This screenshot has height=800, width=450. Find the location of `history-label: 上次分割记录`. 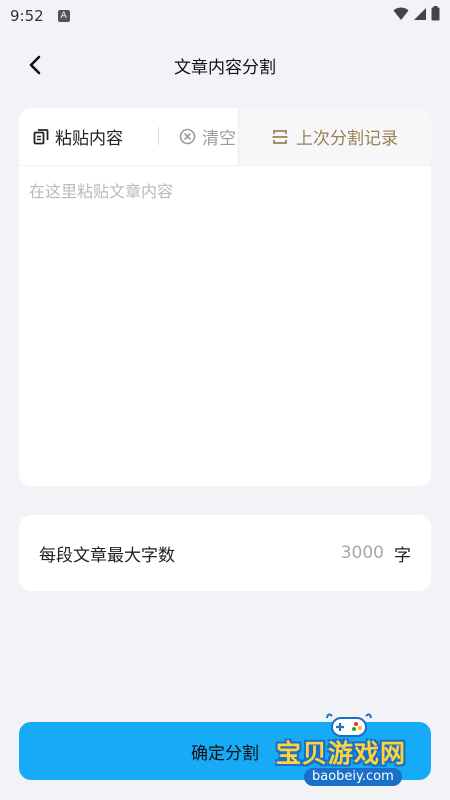

history-label: 上次分割记录 is located at coordinates (347, 139).